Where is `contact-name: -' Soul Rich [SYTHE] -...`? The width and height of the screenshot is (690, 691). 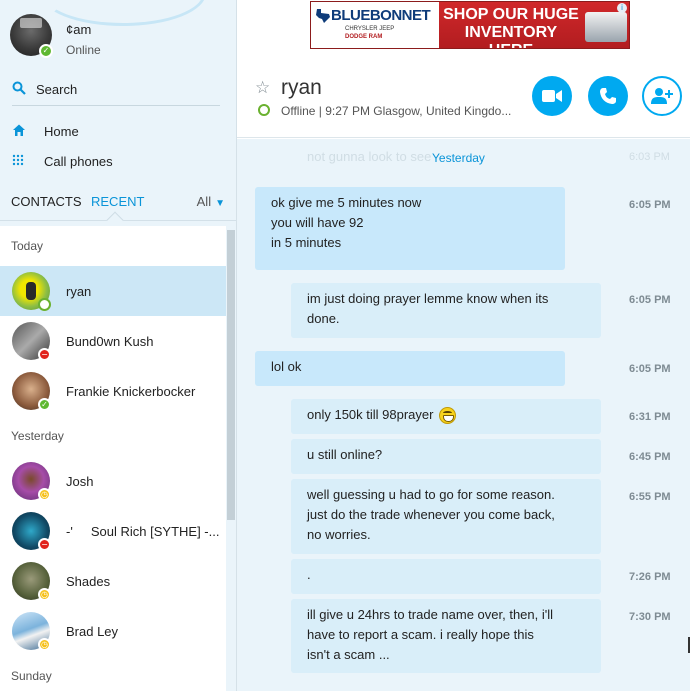
contact-name: -' Soul Rich [SYTHE] -... is located at coordinates (143, 531).